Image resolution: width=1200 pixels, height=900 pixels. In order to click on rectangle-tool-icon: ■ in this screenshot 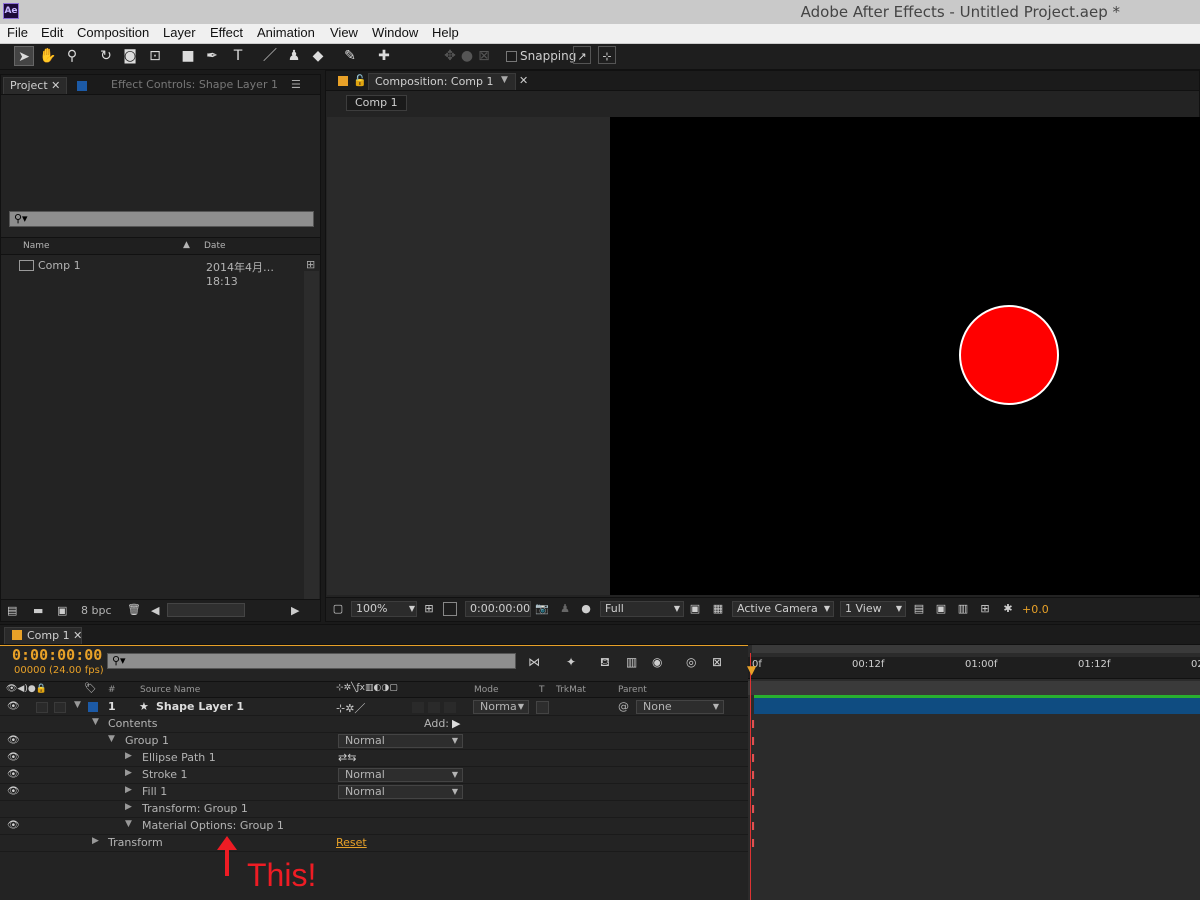, I will do `click(188, 56)`.